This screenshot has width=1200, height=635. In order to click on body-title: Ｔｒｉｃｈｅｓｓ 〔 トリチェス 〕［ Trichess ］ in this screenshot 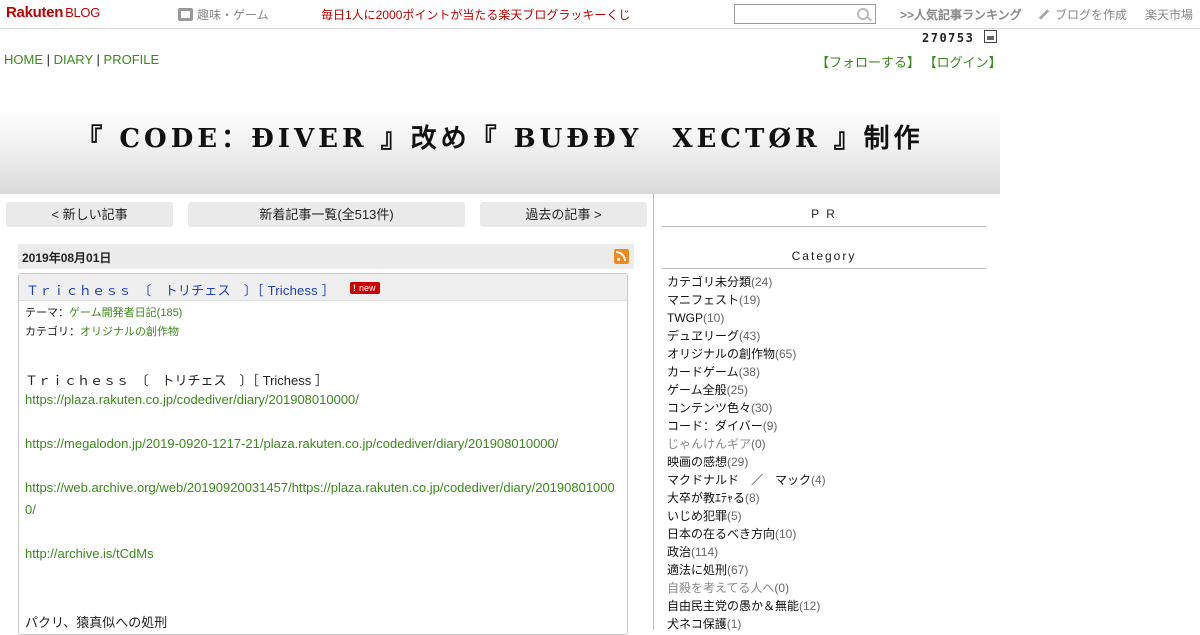, I will do `click(176, 379)`.